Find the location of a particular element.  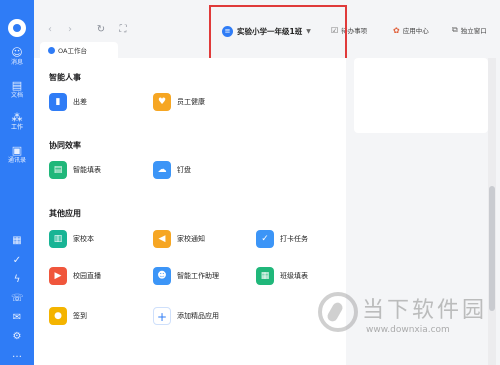

contacts-icon: ▣ is located at coordinates (17, 150).